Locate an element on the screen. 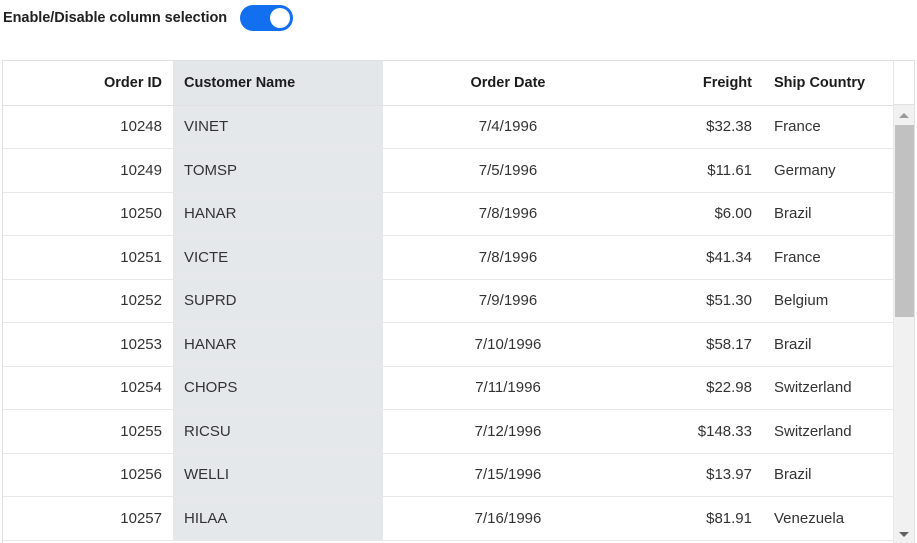  cell-freight: $11.61 is located at coordinates (698, 170).